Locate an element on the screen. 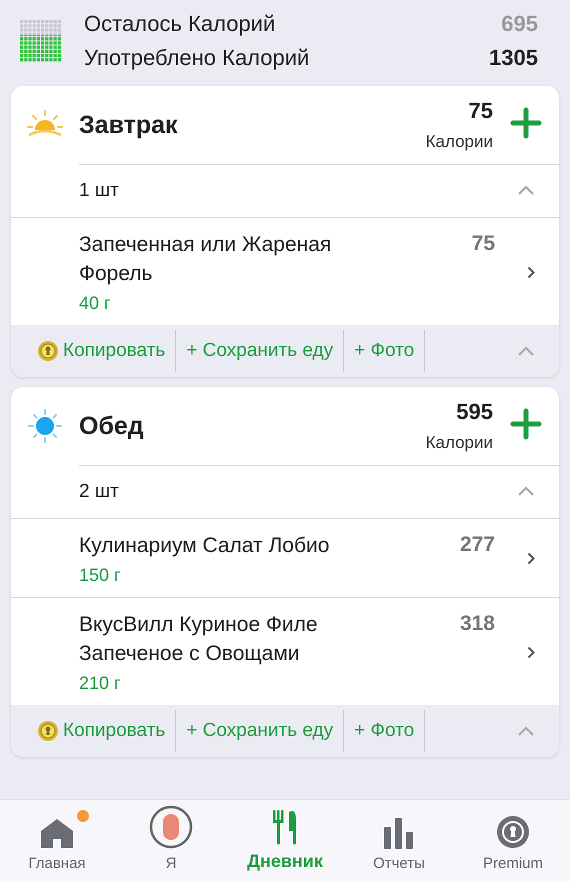 The width and height of the screenshot is (570, 882). bar-chart-icon is located at coordinates (399, 833).